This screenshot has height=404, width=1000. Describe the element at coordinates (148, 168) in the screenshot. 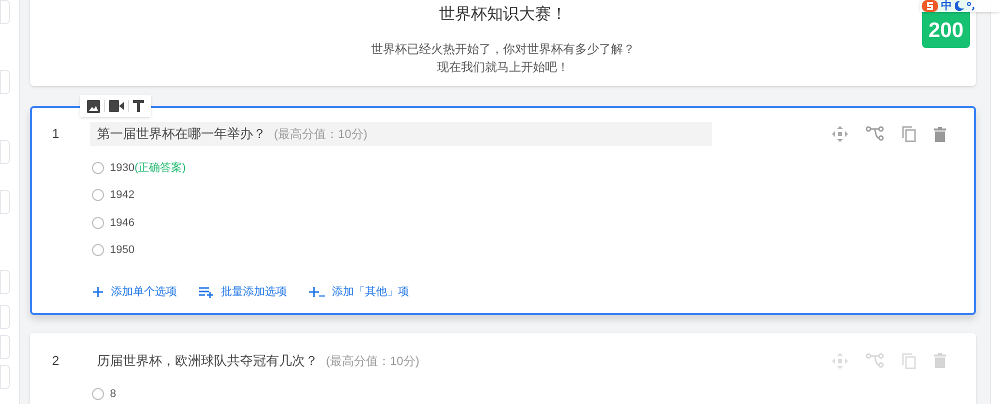

I see `option-label: 1930(正确答案)` at that location.